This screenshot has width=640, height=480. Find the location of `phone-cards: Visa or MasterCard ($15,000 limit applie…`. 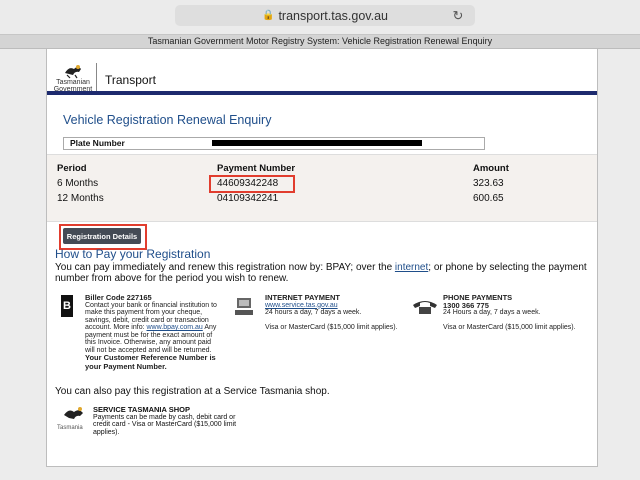

phone-cards: Visa or MasterCard ($15,000 limit applie… is located at coordinates (509, 327).